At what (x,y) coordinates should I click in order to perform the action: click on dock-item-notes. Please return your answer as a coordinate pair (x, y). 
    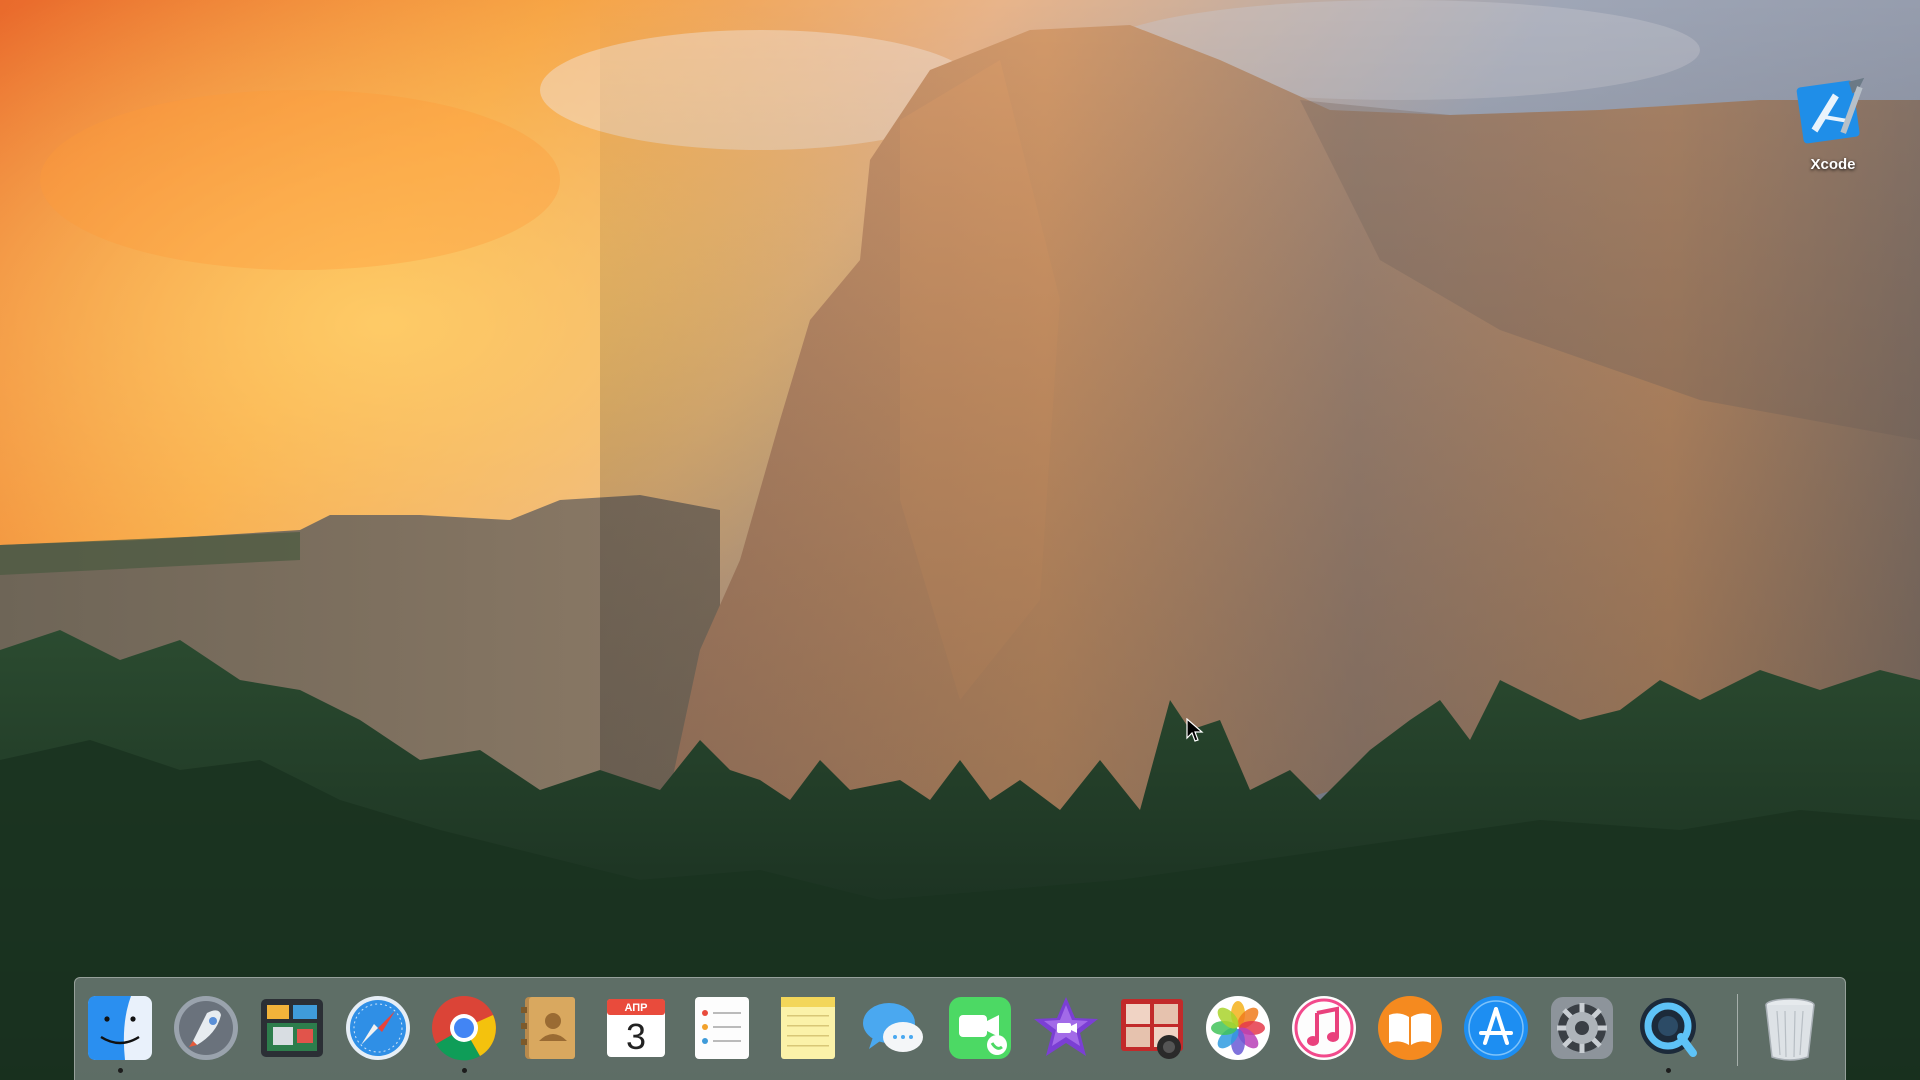
    Looking at the image, I should click on (808, 1028).